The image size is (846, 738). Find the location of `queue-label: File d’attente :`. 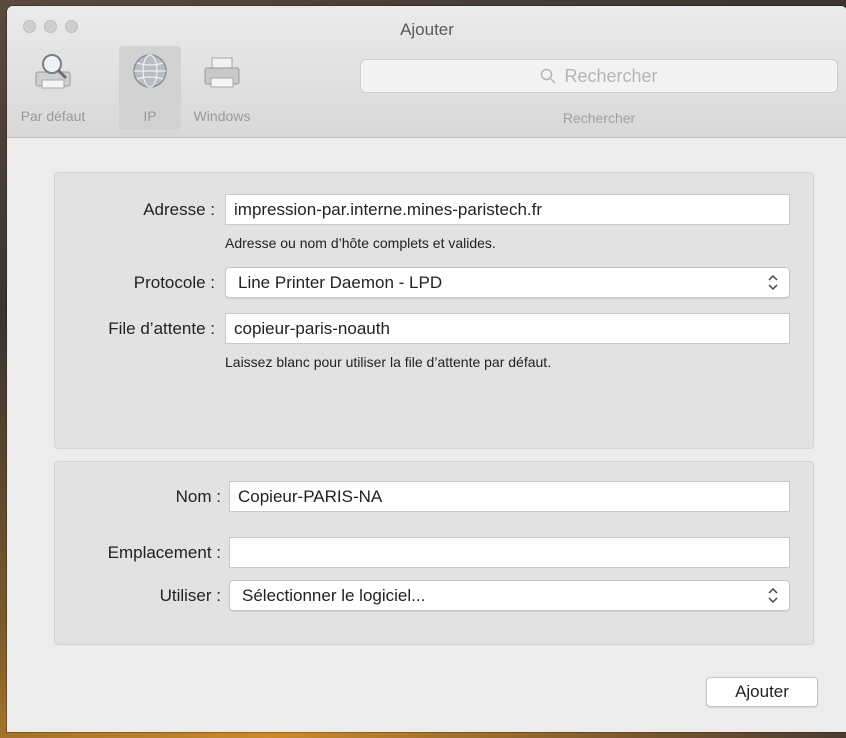

queue-label: File d’attente : is located at coordinates (161, 328).